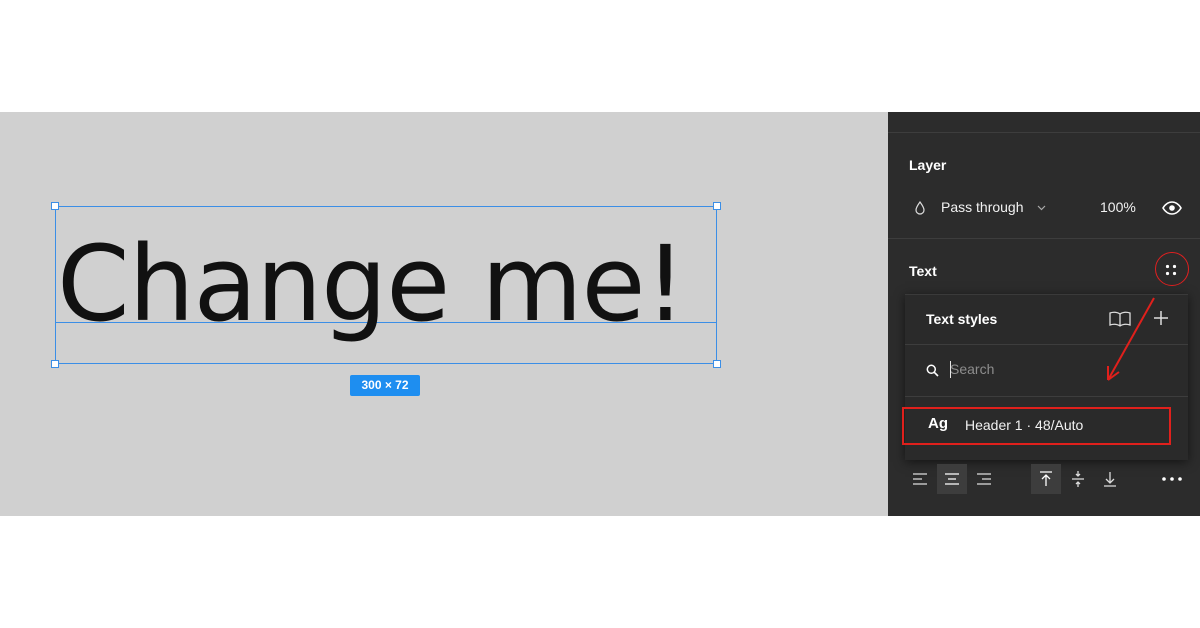 Image resolution: width=1200 pixels, height=628 pixels. I want to click on align-bottom-icon, so click(1110, 479).